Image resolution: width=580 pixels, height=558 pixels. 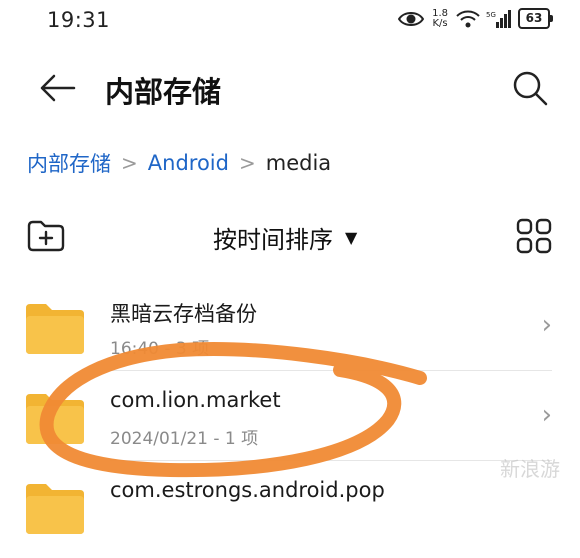 What do you see at coordinates (411, 18) in the screenshot?
I see `eye-icon` at bounding box center [411, 18].